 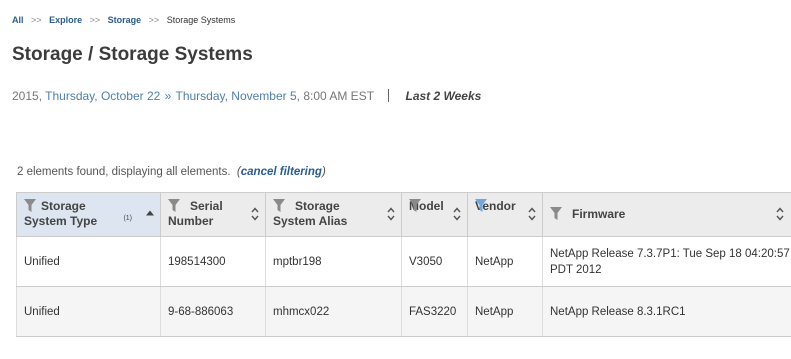 I want to click on cell-storage-system-alias: mhmcx022, so click(x=333, y=311).